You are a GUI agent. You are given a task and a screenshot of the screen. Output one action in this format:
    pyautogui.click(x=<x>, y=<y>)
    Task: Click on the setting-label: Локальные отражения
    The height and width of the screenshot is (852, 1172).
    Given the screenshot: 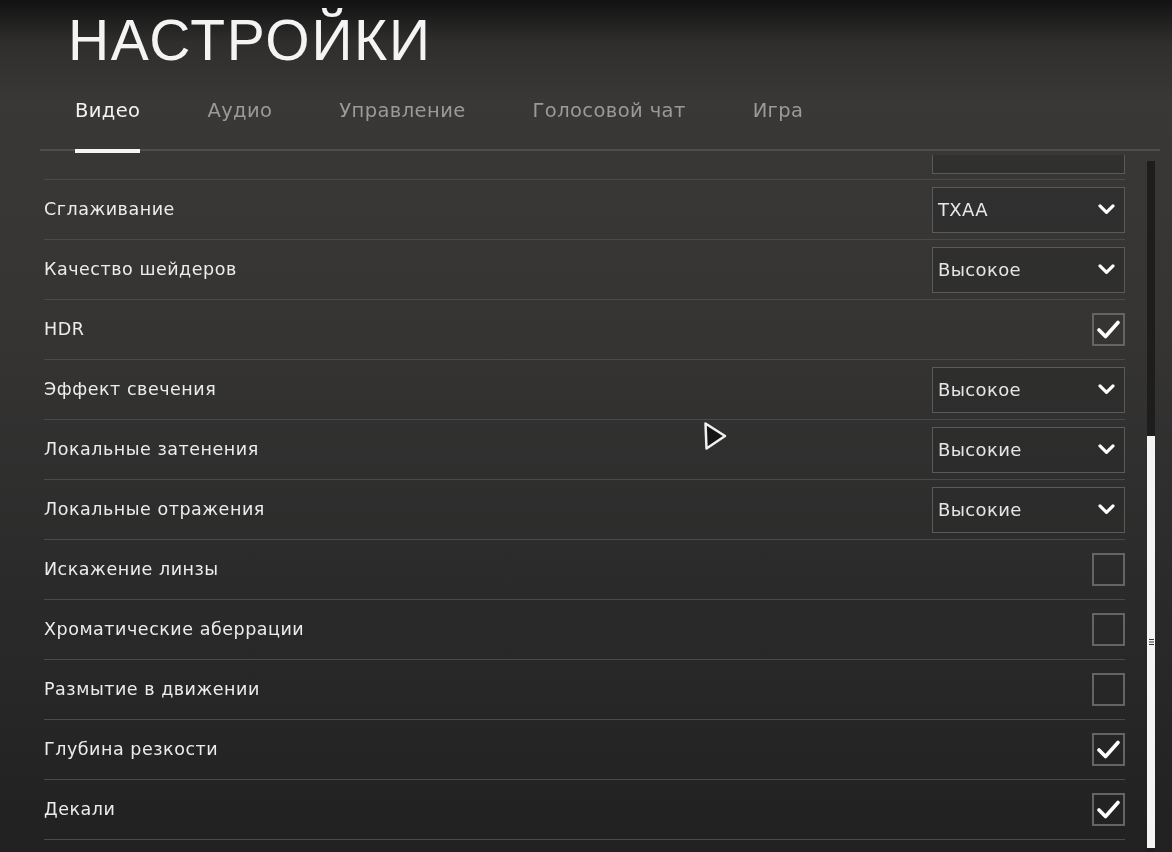 What is the action you would take?
    pyautogui.click(x=154, y=510)
    